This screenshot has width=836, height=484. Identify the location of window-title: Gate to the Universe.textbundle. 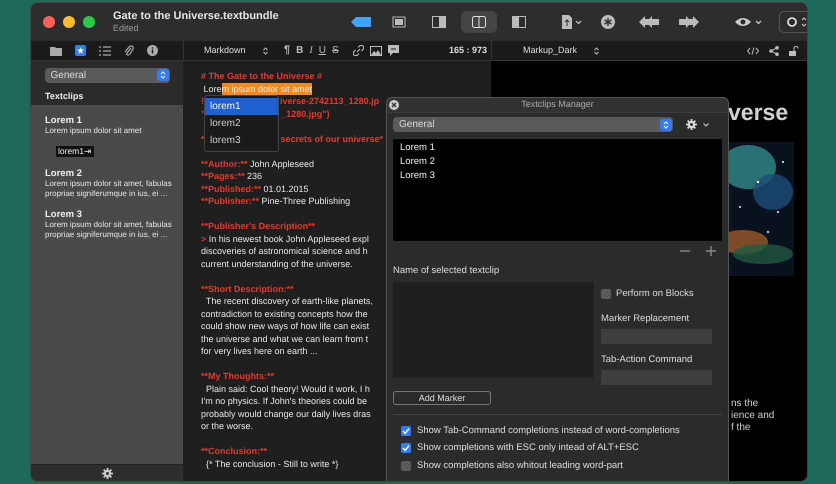
(196, 16).